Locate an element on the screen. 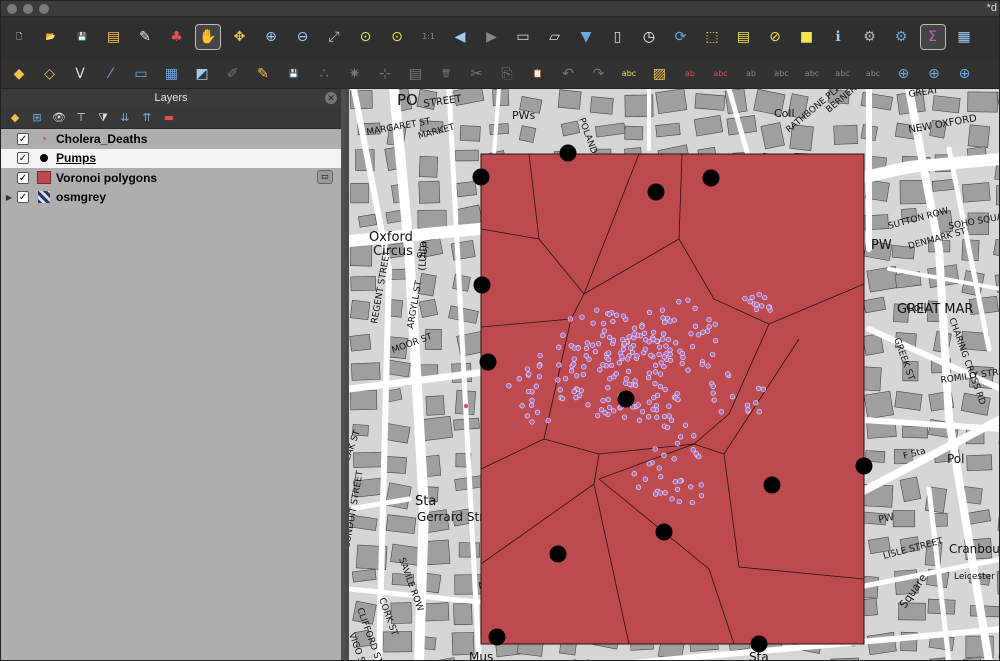 This screenshot has height=661, width=1000. select-by-value-button: ▤ is located at coordinates (744, 37).